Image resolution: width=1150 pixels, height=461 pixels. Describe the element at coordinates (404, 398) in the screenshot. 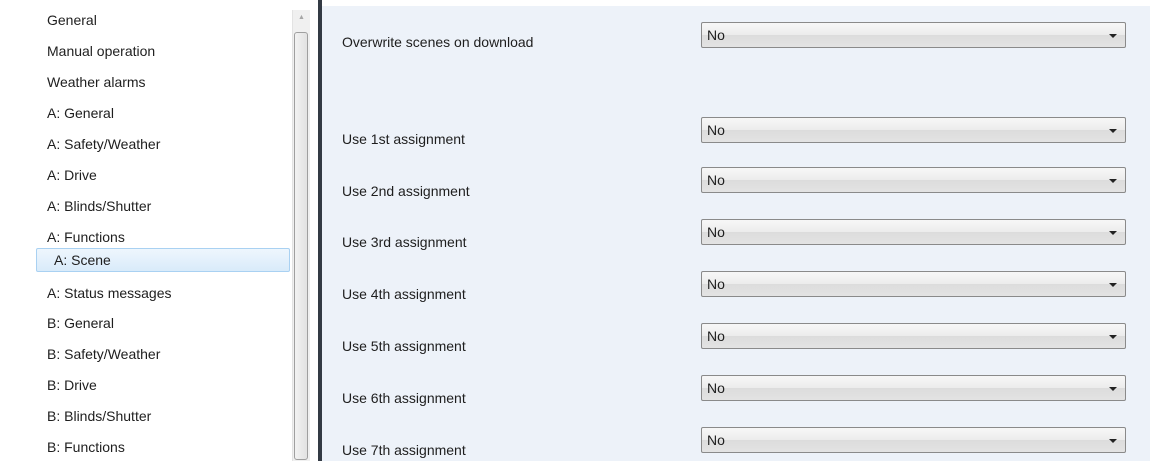

I see `param-label-assignment-6: Use 6th assignment` at that location.